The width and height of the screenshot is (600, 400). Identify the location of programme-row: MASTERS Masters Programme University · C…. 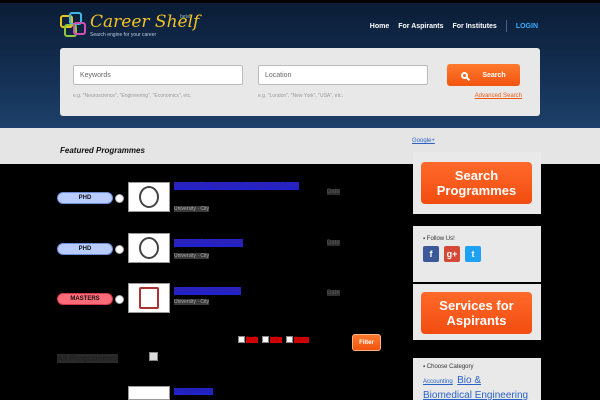
(222, 298).